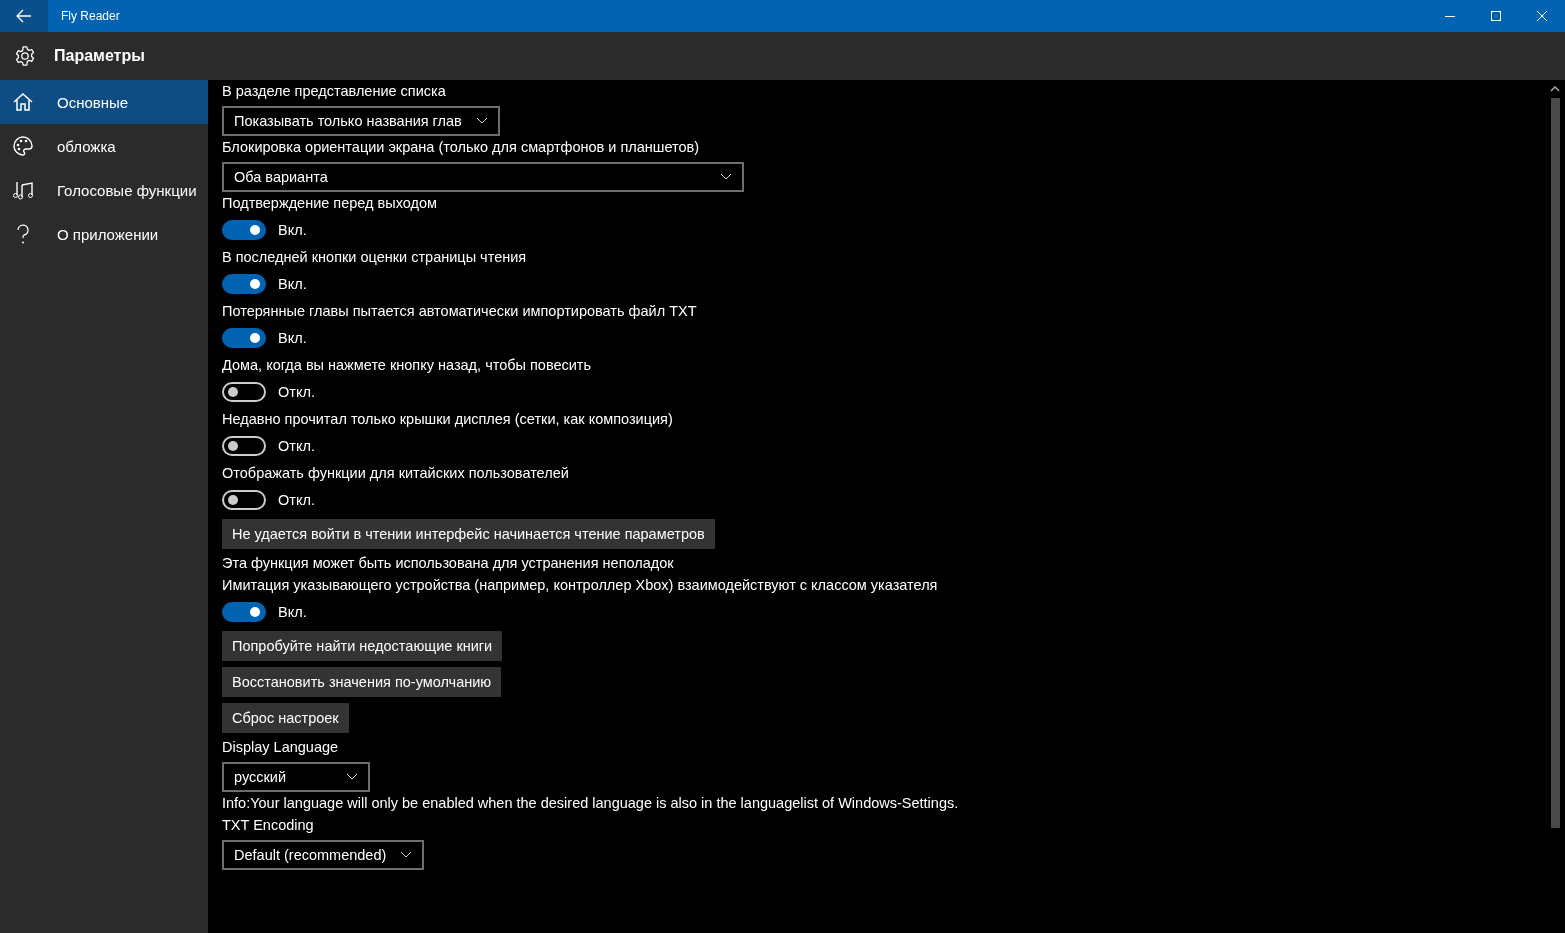  Describe the element at coordinates (296, 777) in the screenshot. I see `dropdown: русский` at that location.